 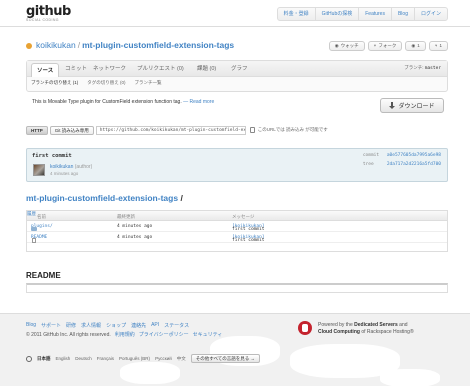 I want to click on clipboard-icon, so click(x=252, y=130).